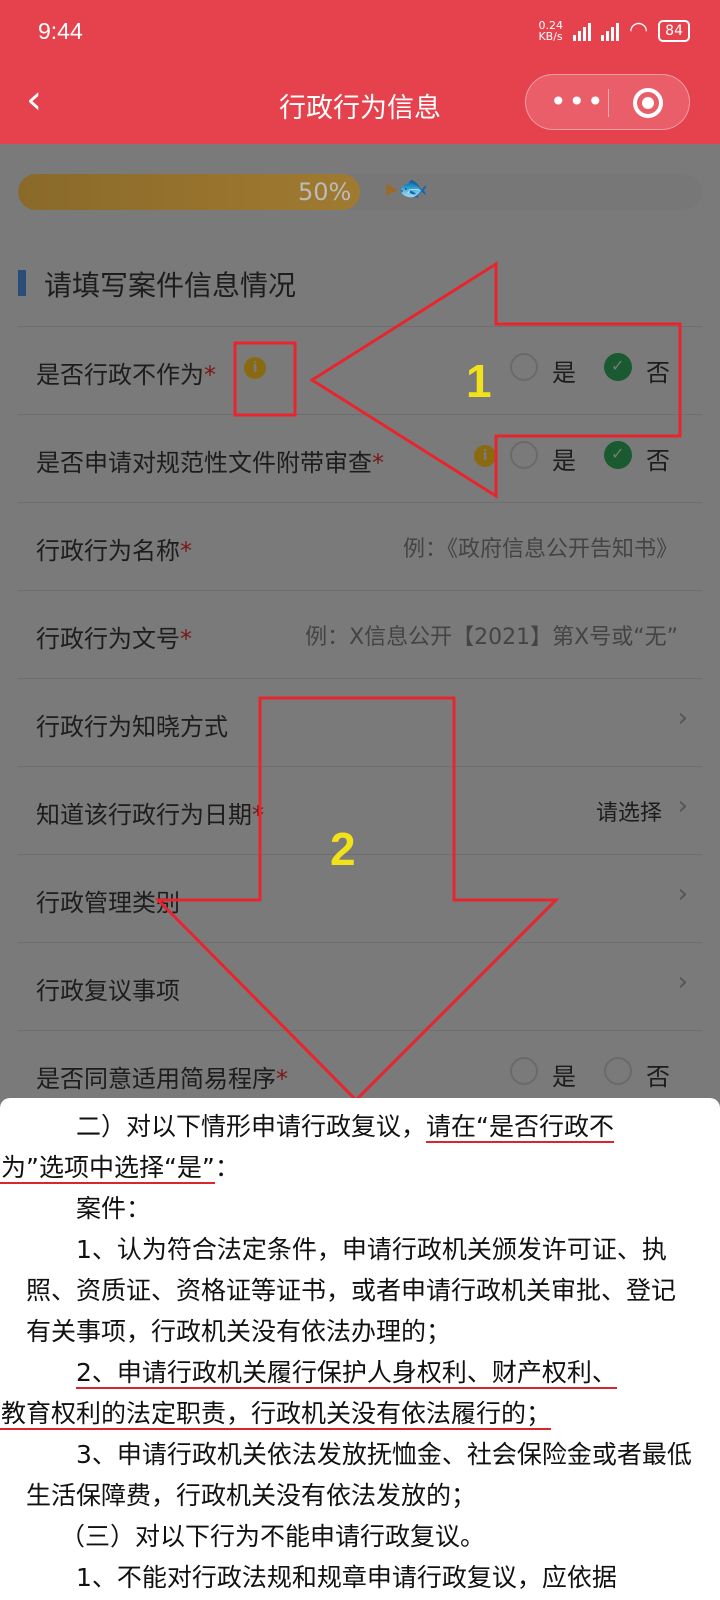 The width and height of the screenshot is (720, 1600). What do you see at coordinates (360, 722) in the screenshot?
I see `field-know-way: 行政行为知晓方式 ›` at bounding box center [360, 722].